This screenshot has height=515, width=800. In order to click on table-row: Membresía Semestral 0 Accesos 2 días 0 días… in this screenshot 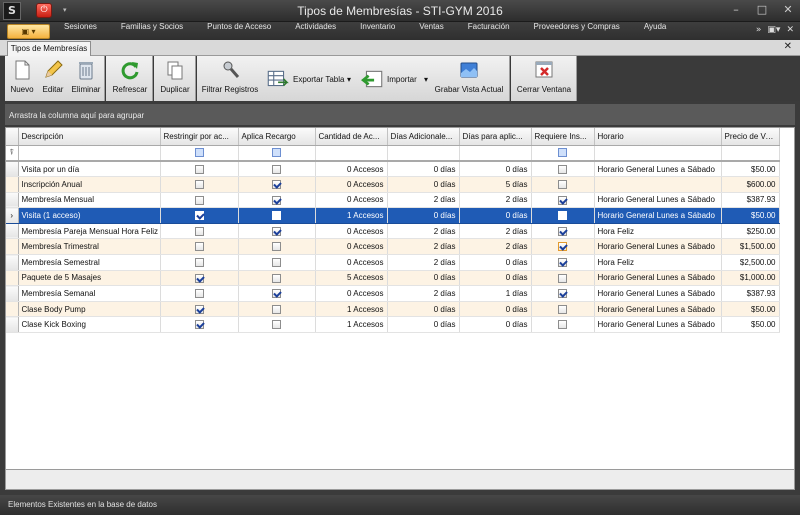, I will do `click(393, 262)`.